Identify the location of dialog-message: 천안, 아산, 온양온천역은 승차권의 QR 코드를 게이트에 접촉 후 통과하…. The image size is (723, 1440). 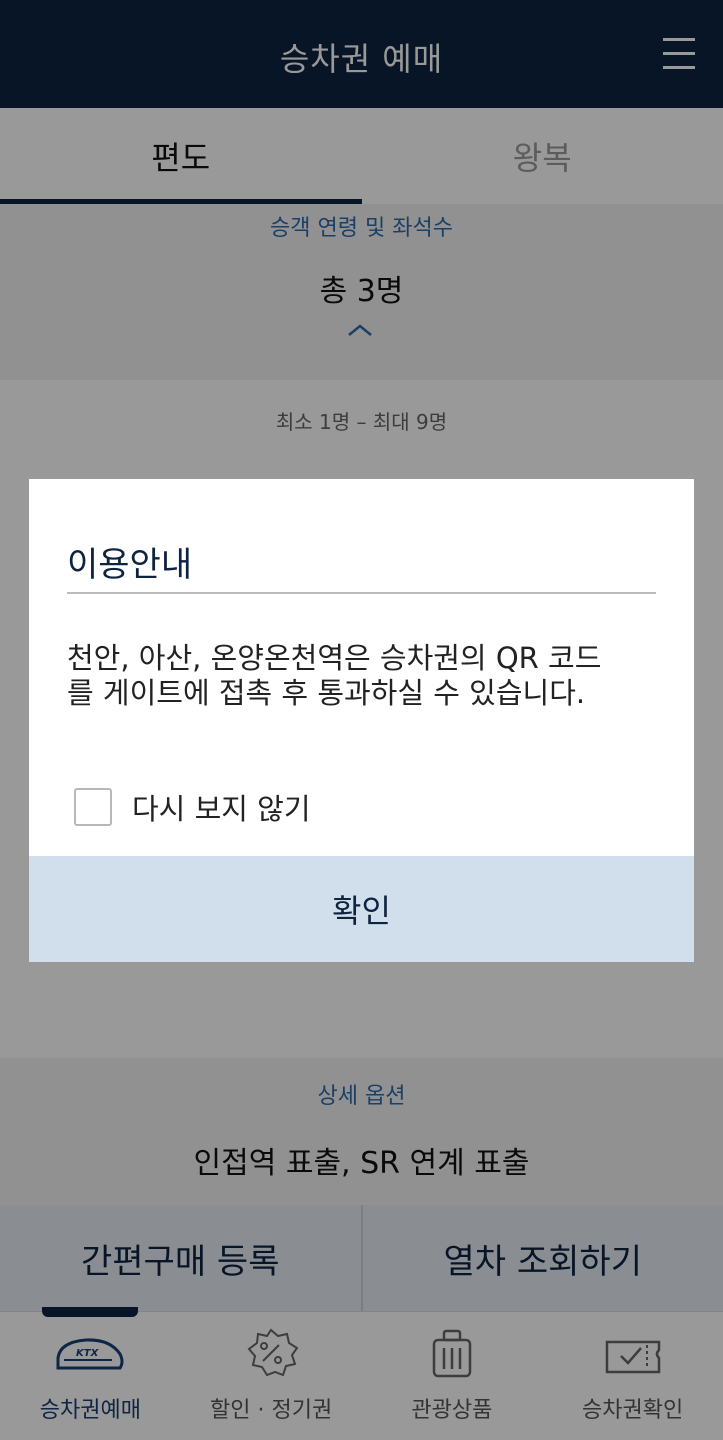
(334, 675).